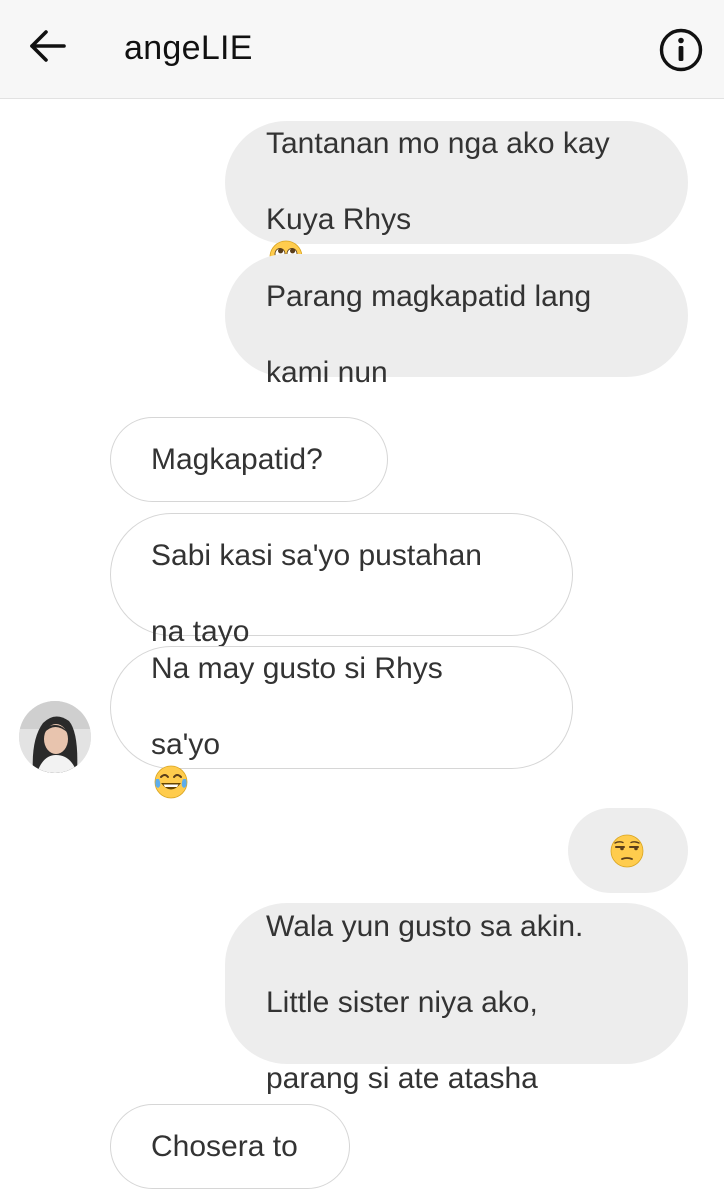 The height and width of the screenshot is (1200, 724). I want to click on arrow-left-icon, so click(48, 46).